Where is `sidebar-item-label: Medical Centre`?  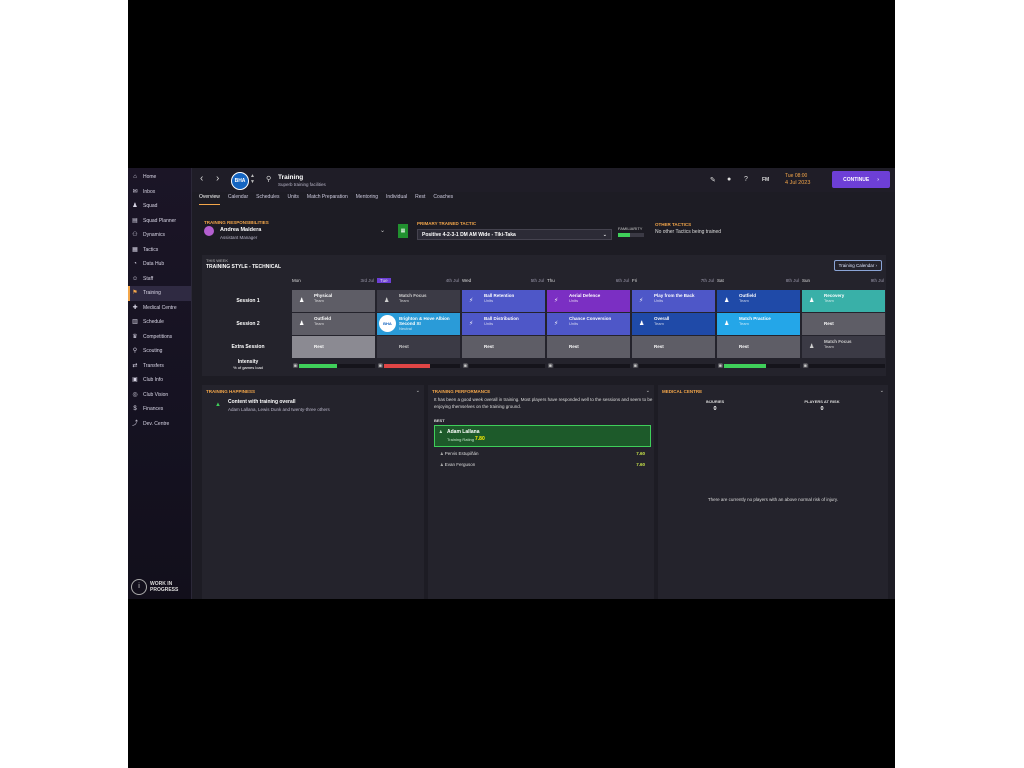 sidebar-item-label: Medical Centre is located at coordinates (160, 307).